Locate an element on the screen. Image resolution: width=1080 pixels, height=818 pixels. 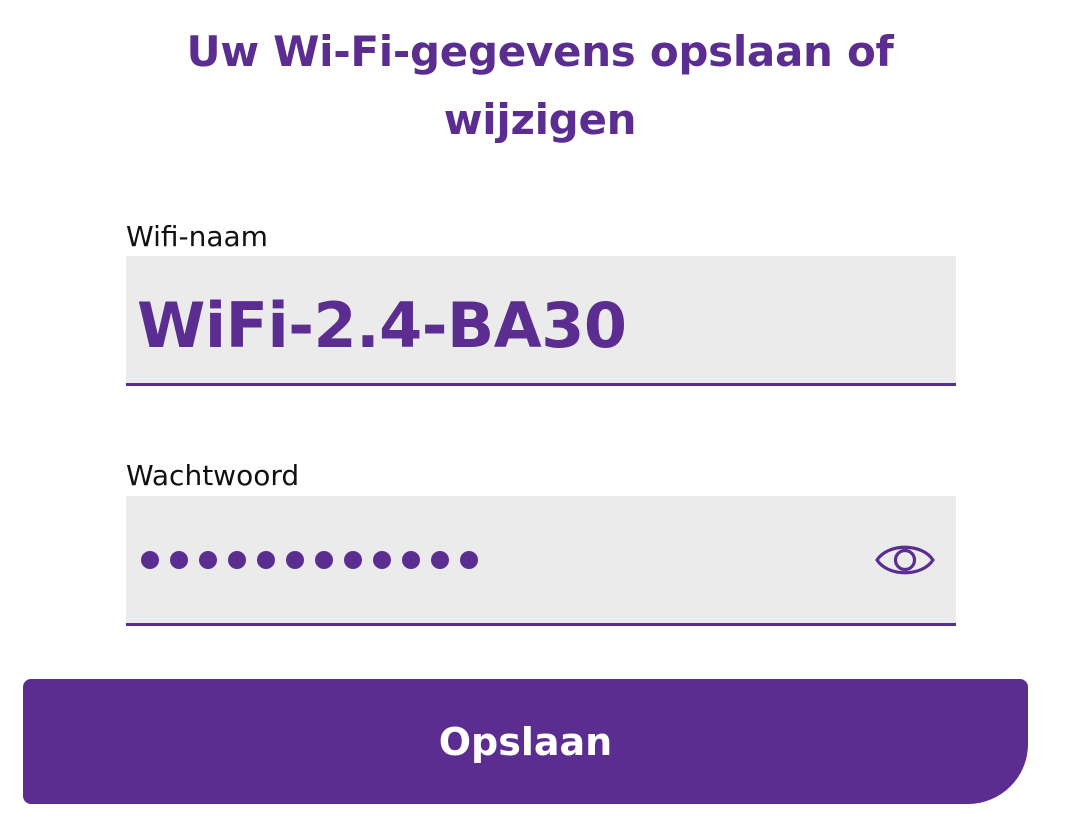
save-button: Opslaan is located at coordinates (525, 741).